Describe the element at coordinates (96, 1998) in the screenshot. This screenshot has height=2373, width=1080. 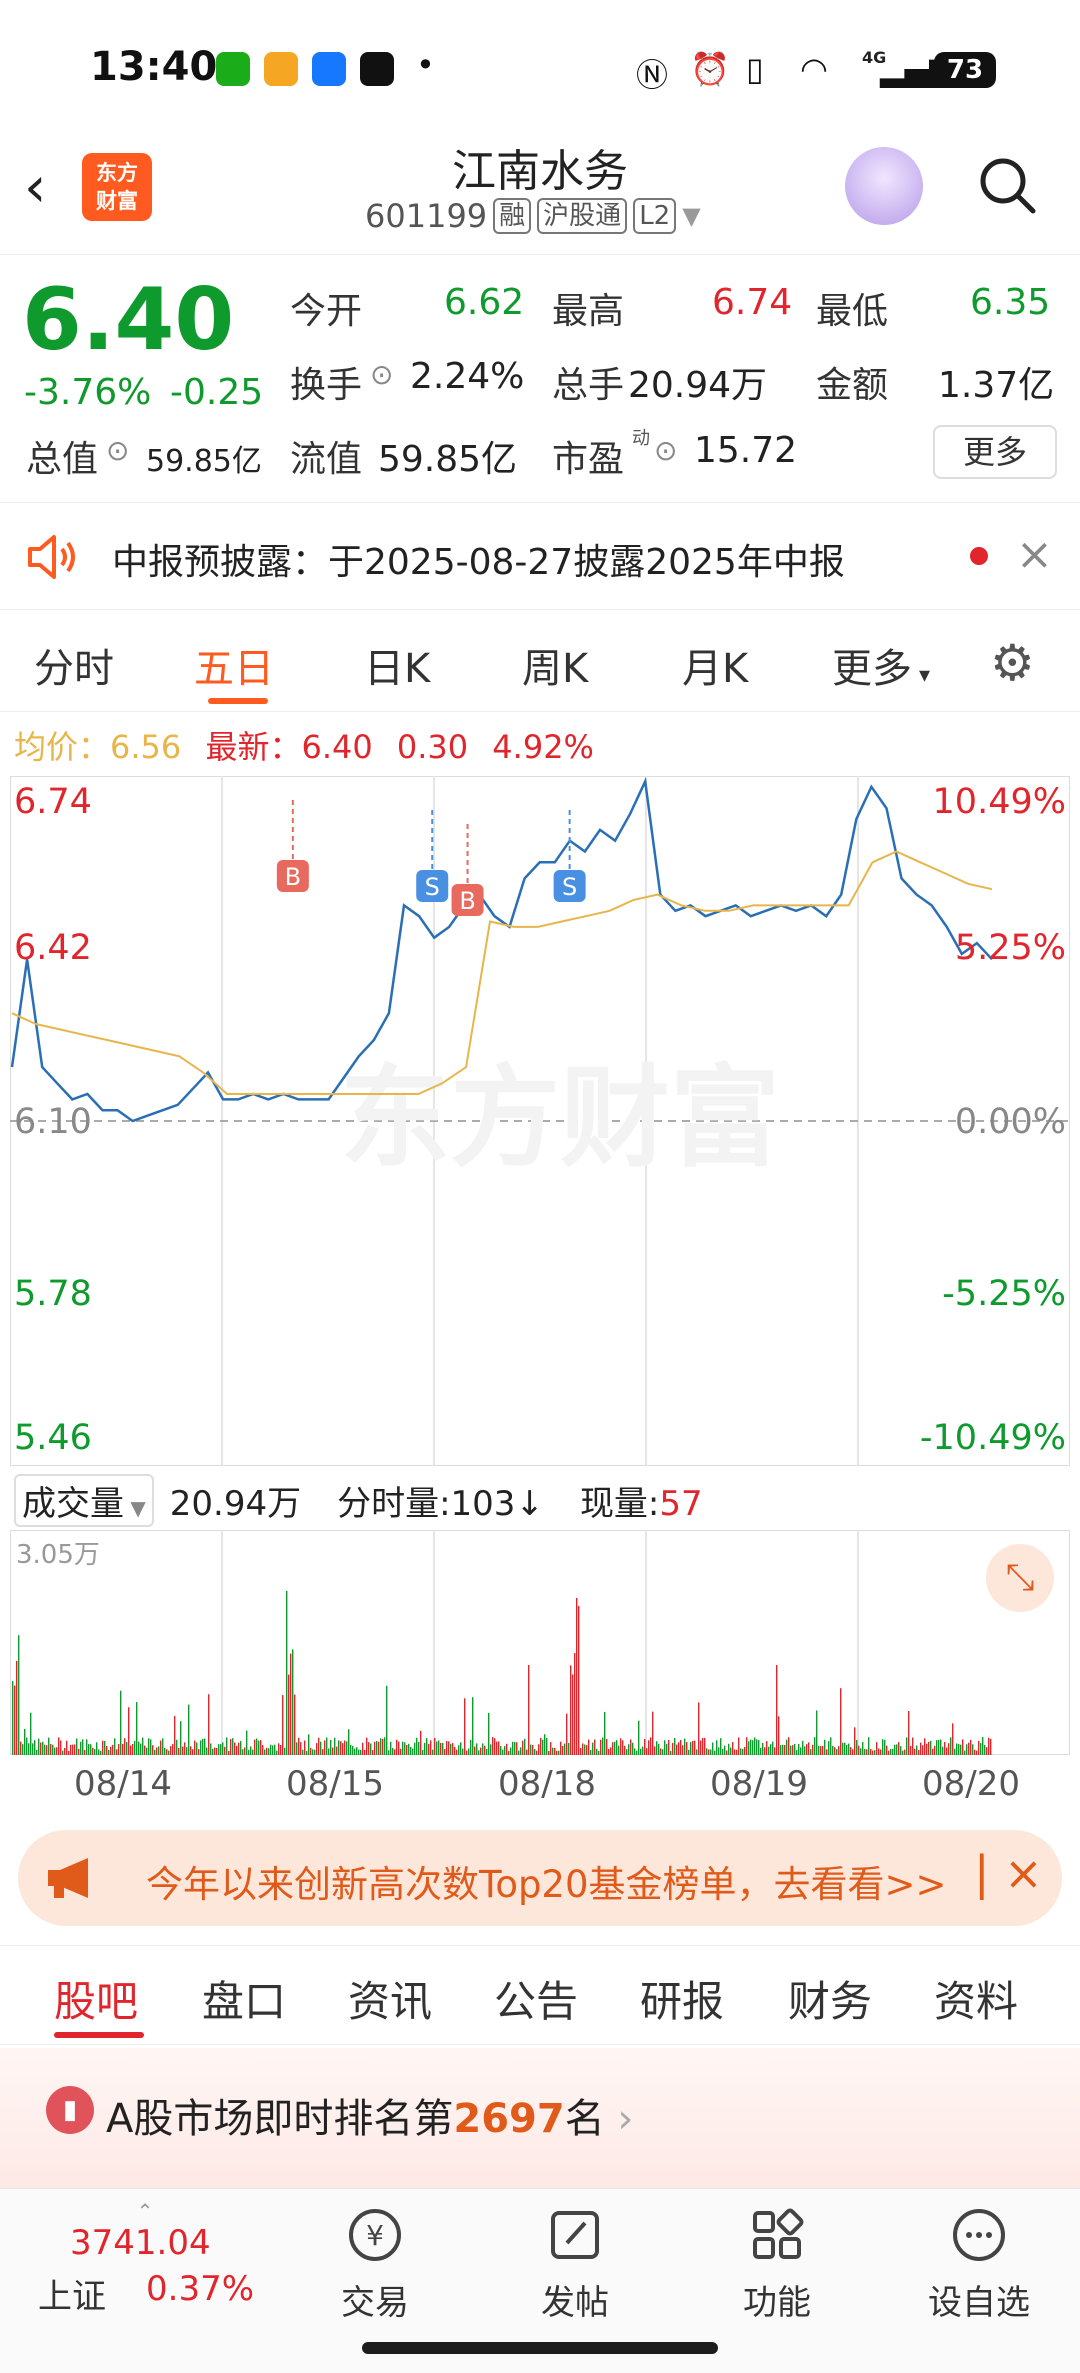
I see `tab-forum: 股吧` at that location.